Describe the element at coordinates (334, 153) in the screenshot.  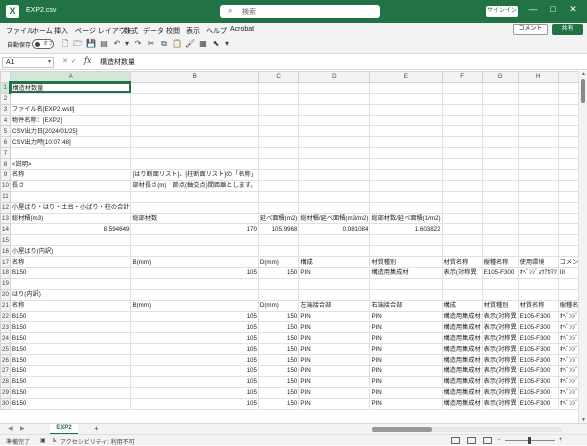
I see `cell-d7` at that location.